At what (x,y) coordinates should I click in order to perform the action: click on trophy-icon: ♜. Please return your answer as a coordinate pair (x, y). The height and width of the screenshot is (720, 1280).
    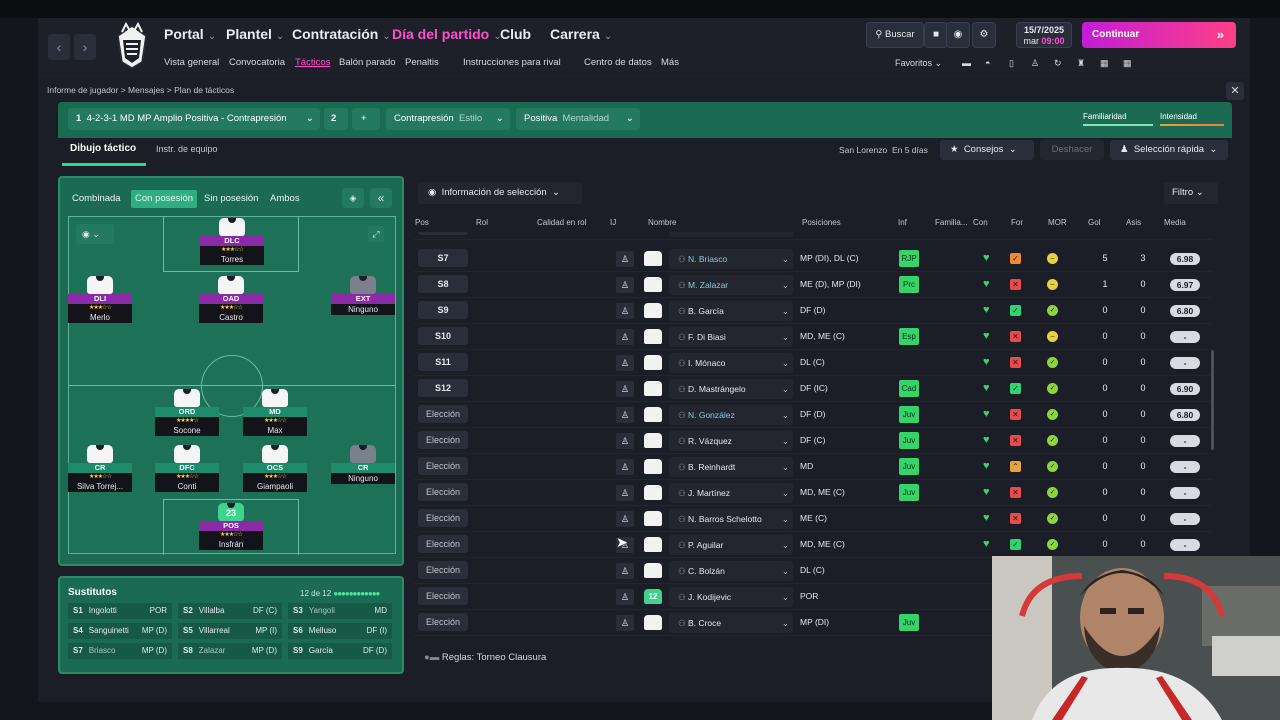
    Looking at the image, I should click on (1081, 63).